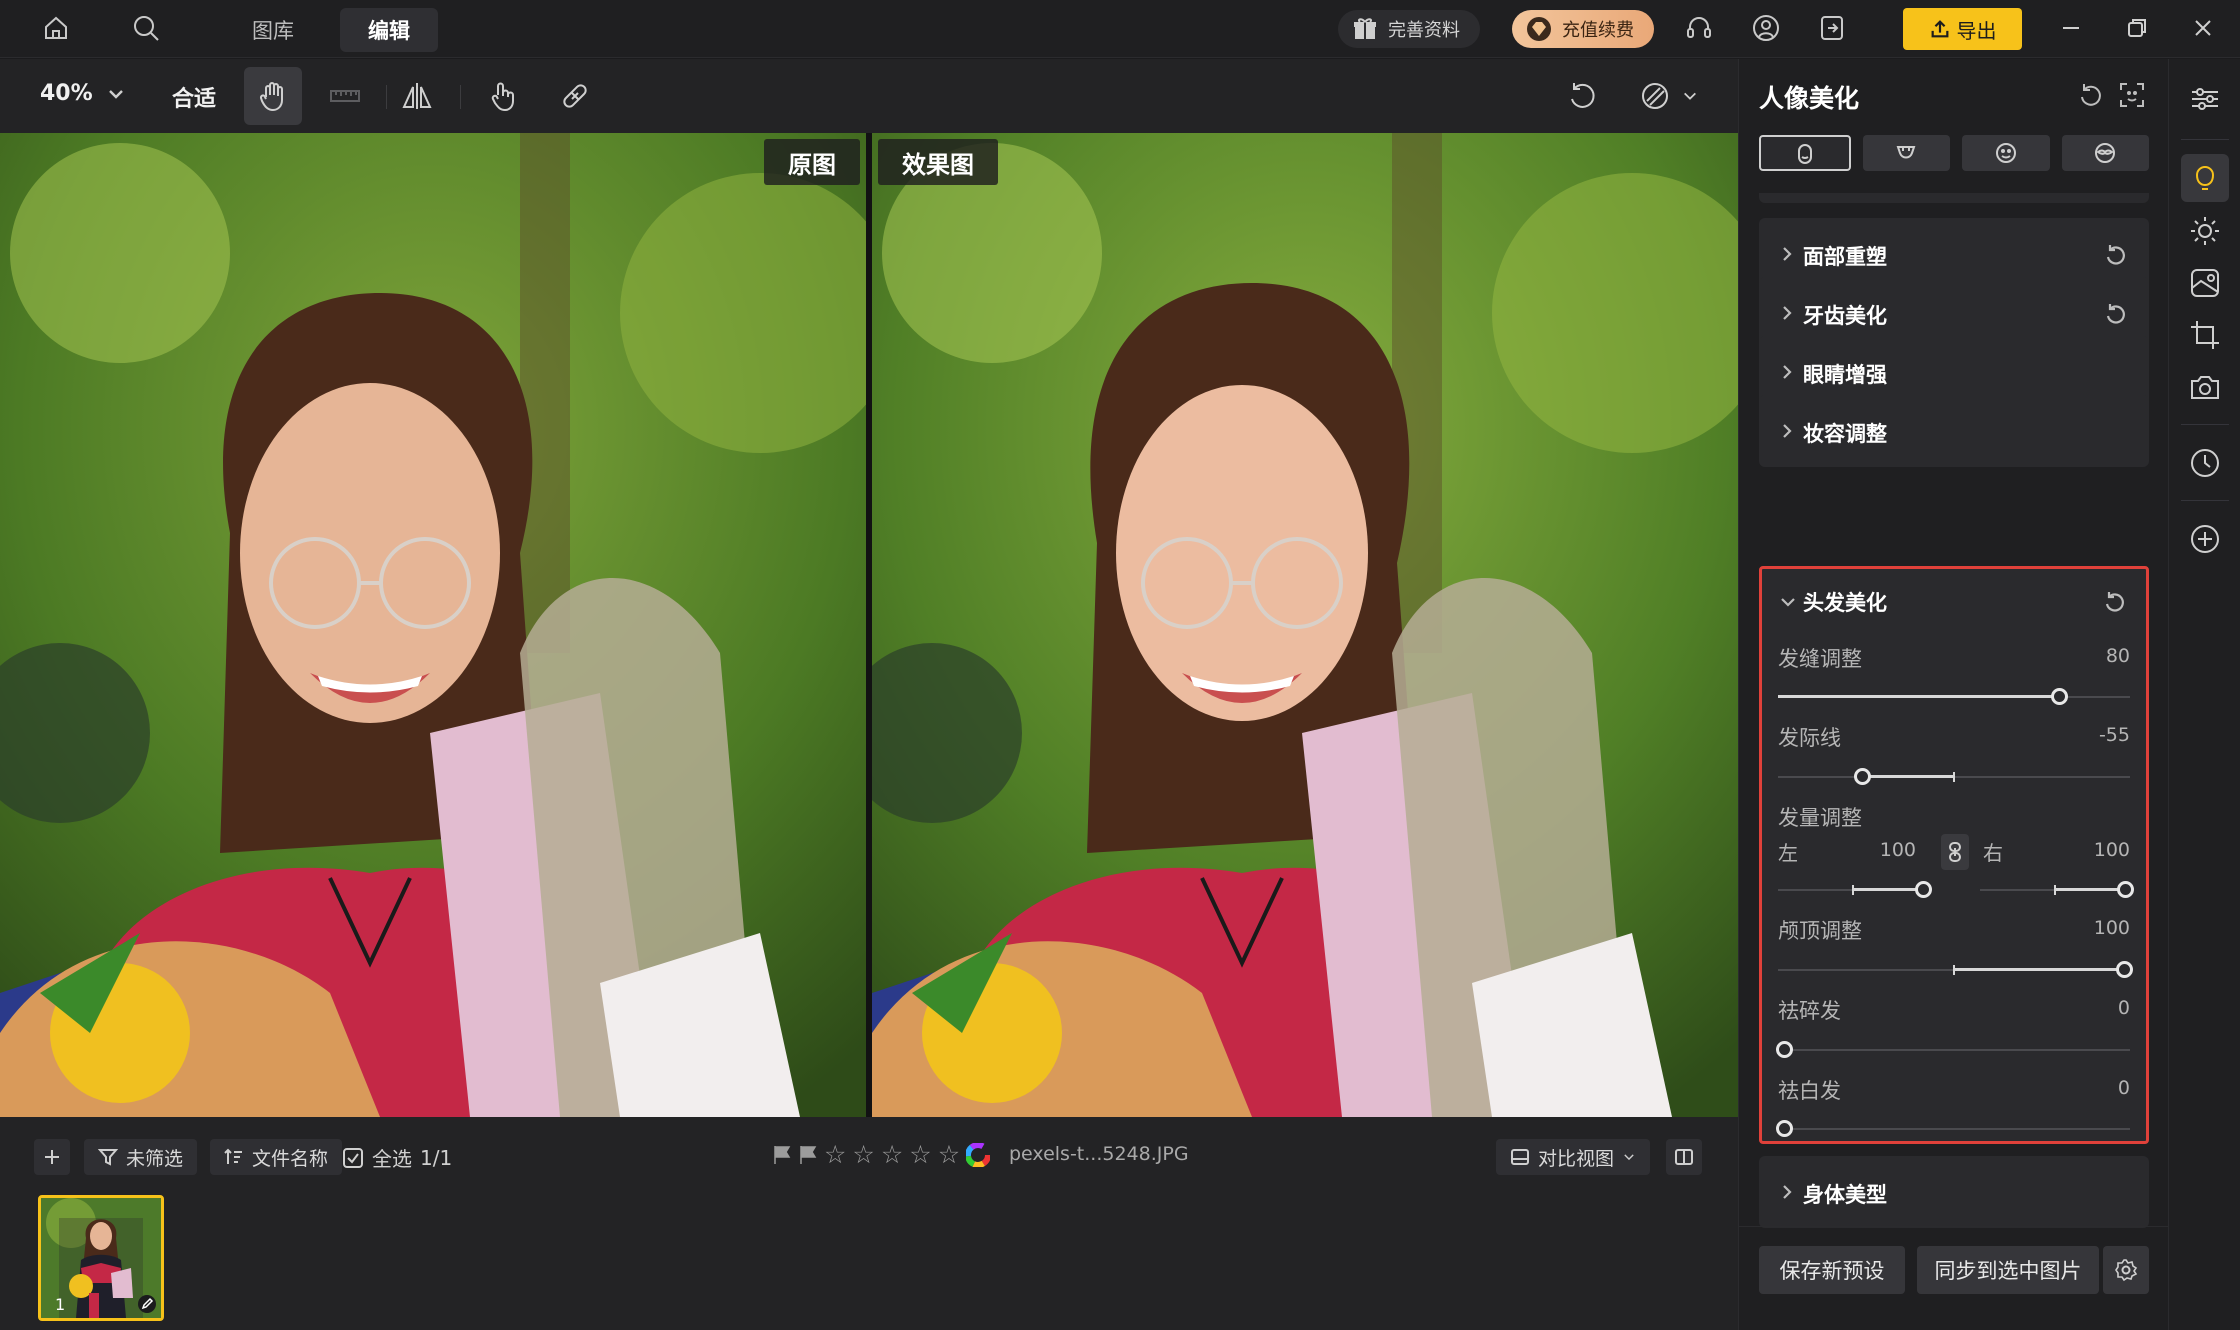 This screenshot has height=1330, width=2240. What do you see at coordinates (141, 1157) in the screenshot?
I see `filter-button: 未筛选` at bounding box center [141, 1157].